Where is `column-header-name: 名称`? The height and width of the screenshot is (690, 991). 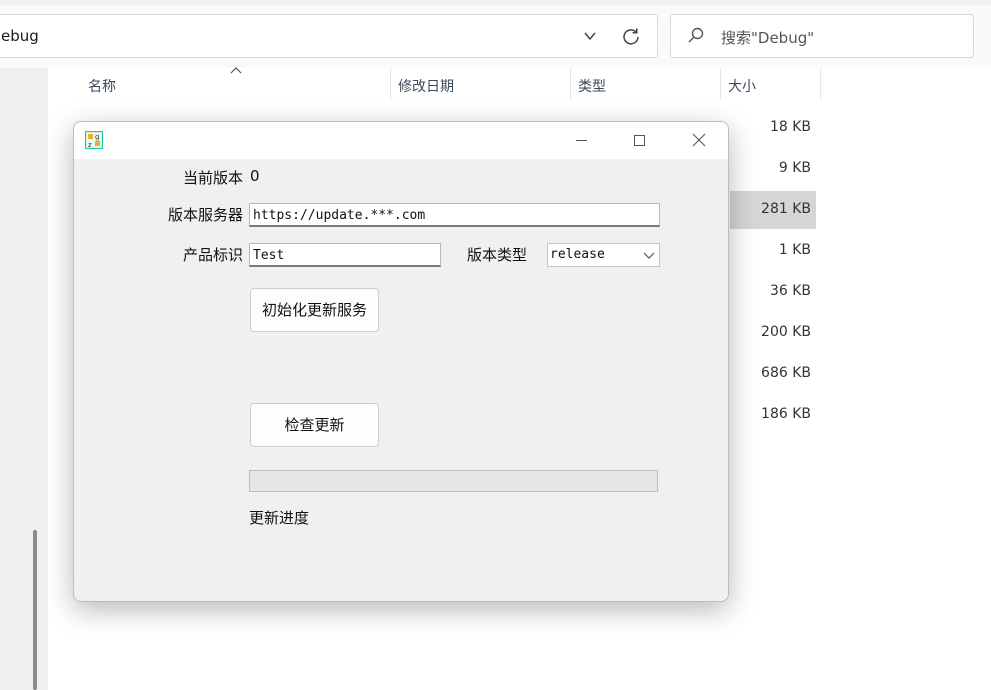
column-header-name: 名称 is located at coordinates (102, 86).